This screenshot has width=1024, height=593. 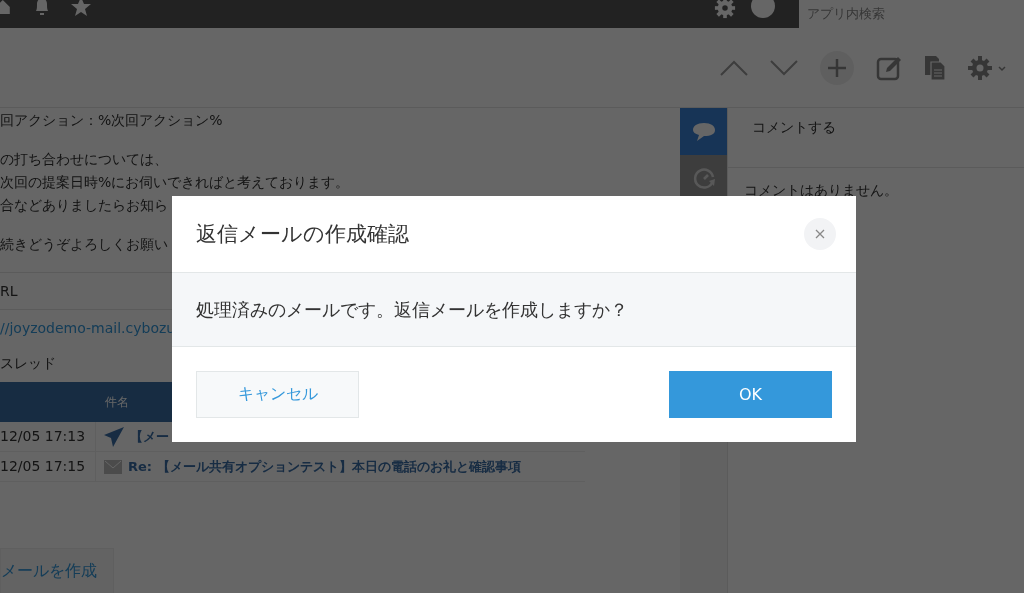 What do you see at coordinates (111, 120) in the screenshot?
I see `body-text: 回アクション：%次回アクション%` at bounding box center [111, 120].